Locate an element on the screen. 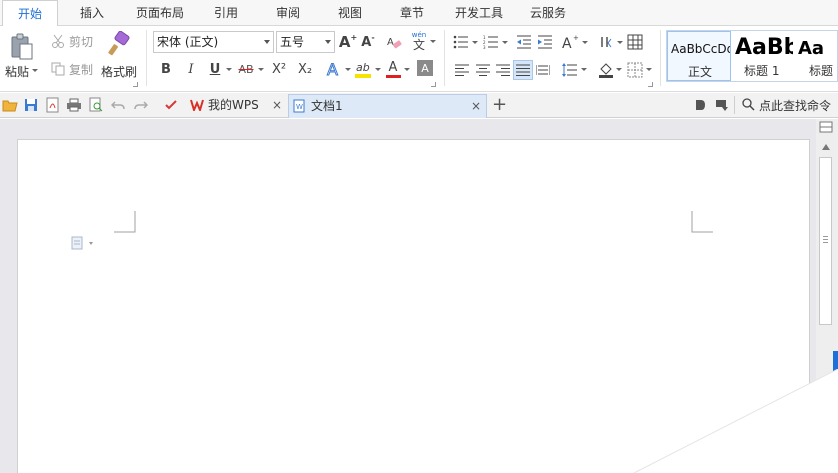 Image resolution: width=838 pixels, height=473 pixels. format-painter-button: 格式刷 is located at coordinates (119, 71).